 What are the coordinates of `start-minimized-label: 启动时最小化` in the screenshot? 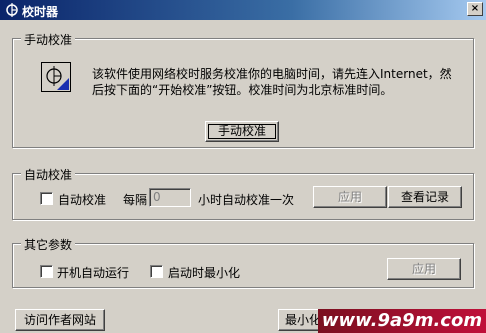 It's located at (204, 273).